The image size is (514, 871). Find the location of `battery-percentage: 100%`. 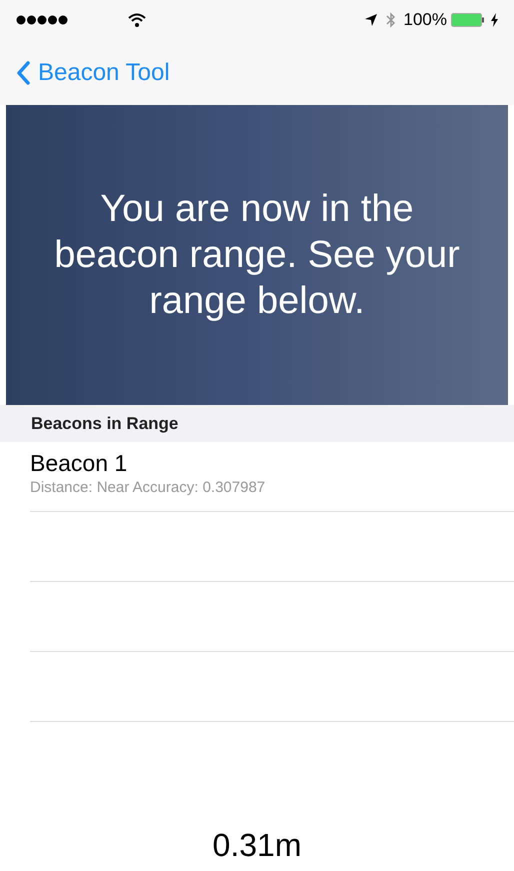

battery-percentage: 100% is located at coordinates (425, 20).